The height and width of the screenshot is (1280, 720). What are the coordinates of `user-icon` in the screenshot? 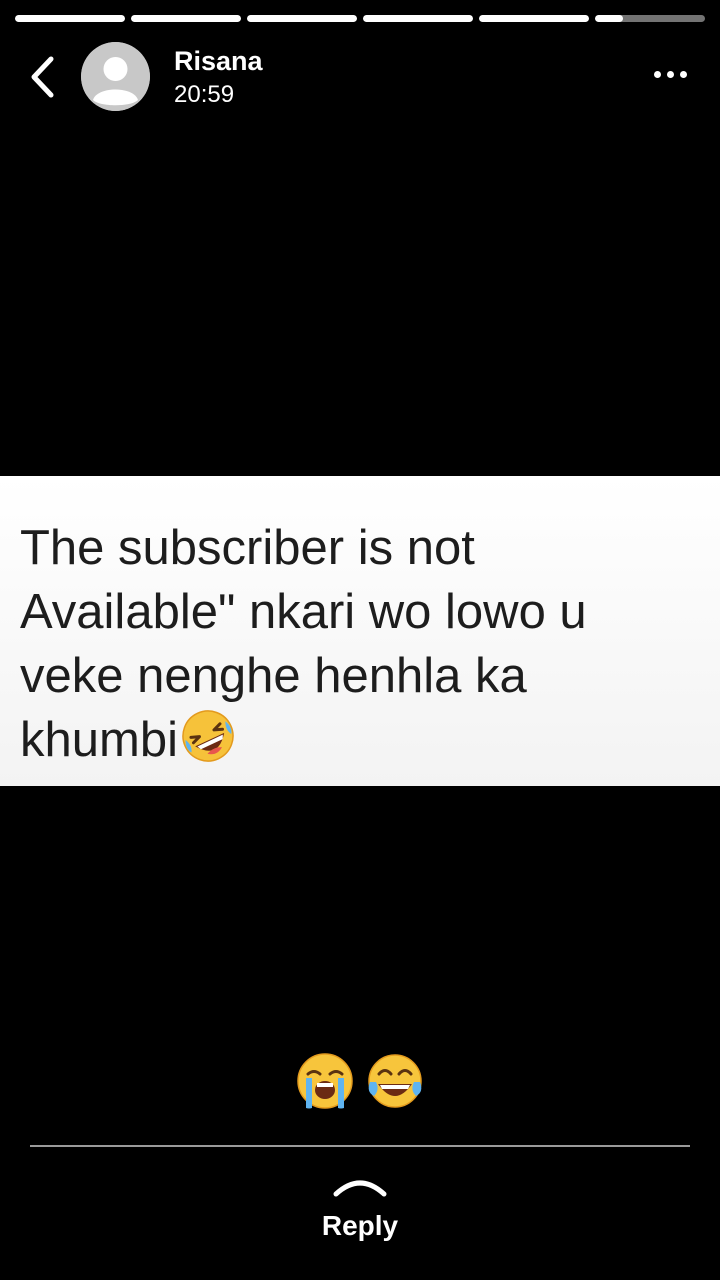 It's located at (115, 76).